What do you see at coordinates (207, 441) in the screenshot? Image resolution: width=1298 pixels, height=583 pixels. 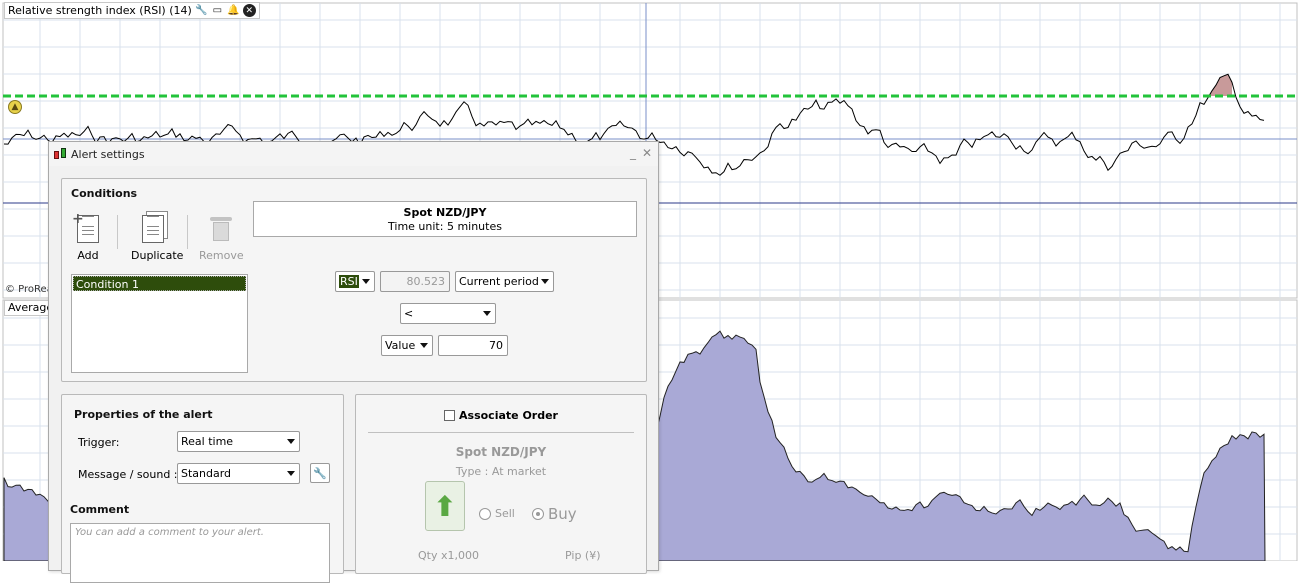 I see `trigger-select-value: Real time` at bounding box center [207, 441].